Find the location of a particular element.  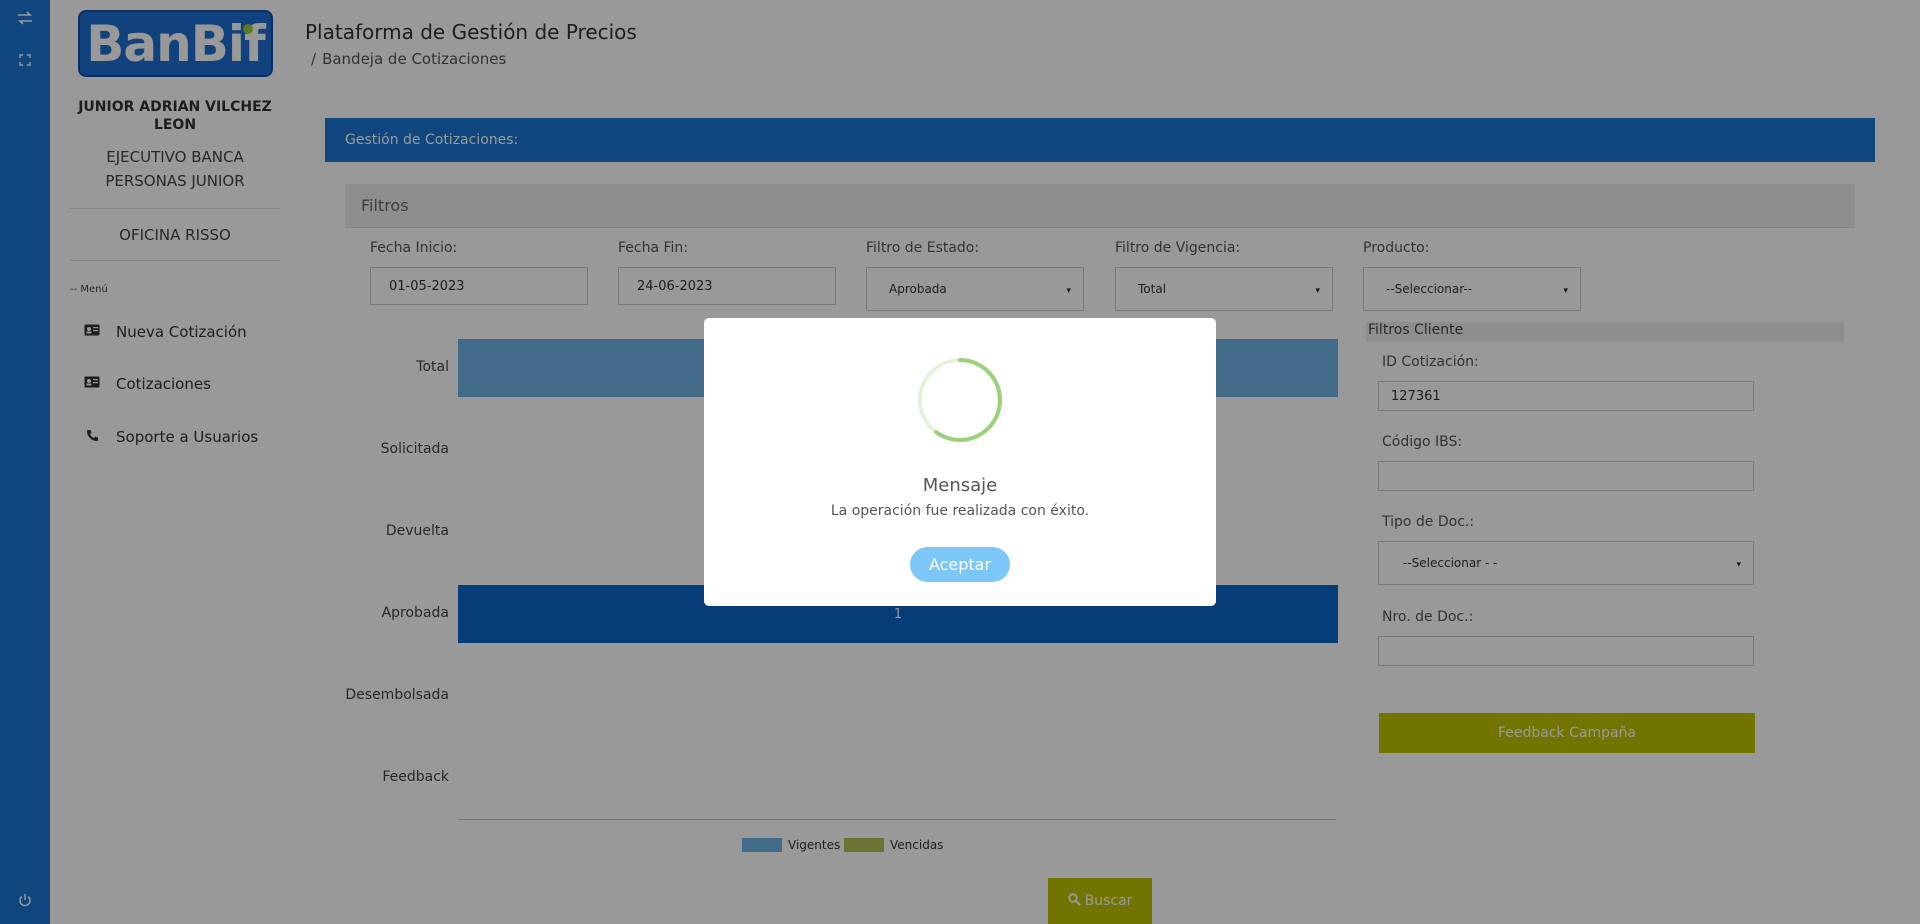

loading-spinner-icon is located at coordinates (960, 400).